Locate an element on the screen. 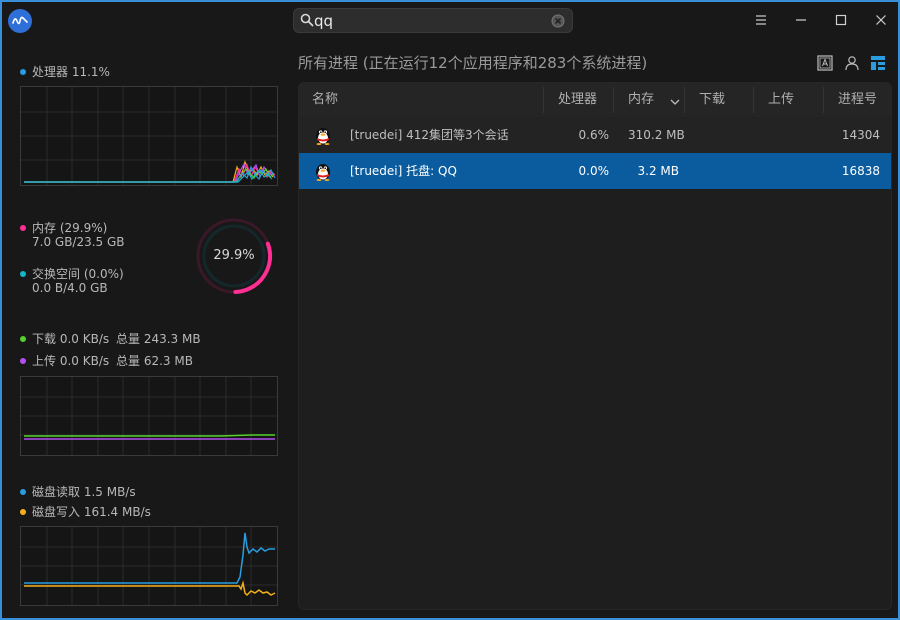 The width and height of the screenshot is (900, 620). memory-ring: 29.9% is located at coordinates (234, 256).